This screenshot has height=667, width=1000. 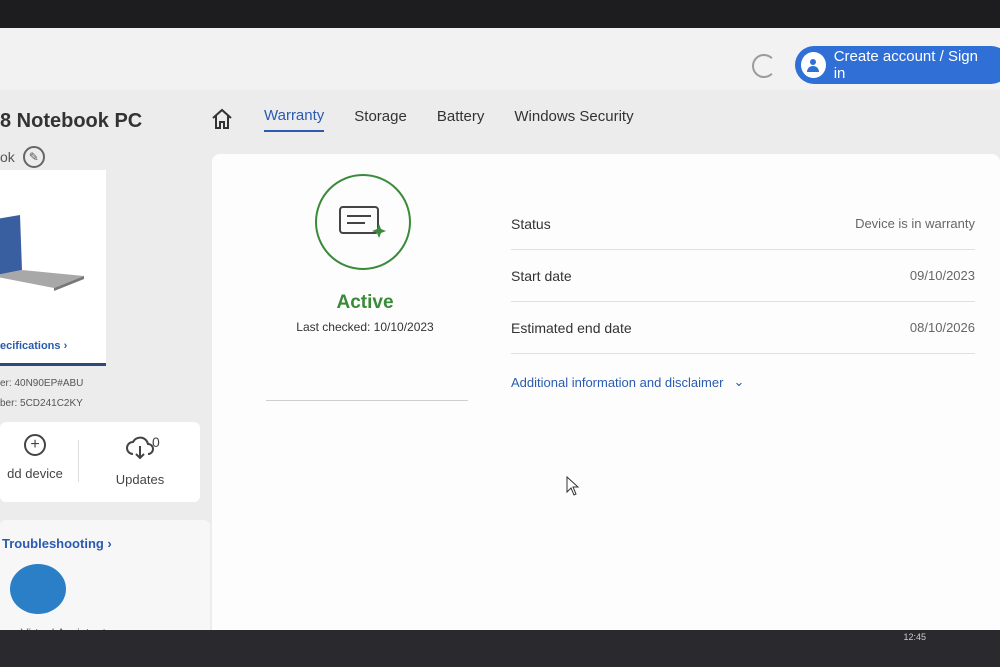 I want to click on mouse-cursor-icon, so click(x=573, y=486).